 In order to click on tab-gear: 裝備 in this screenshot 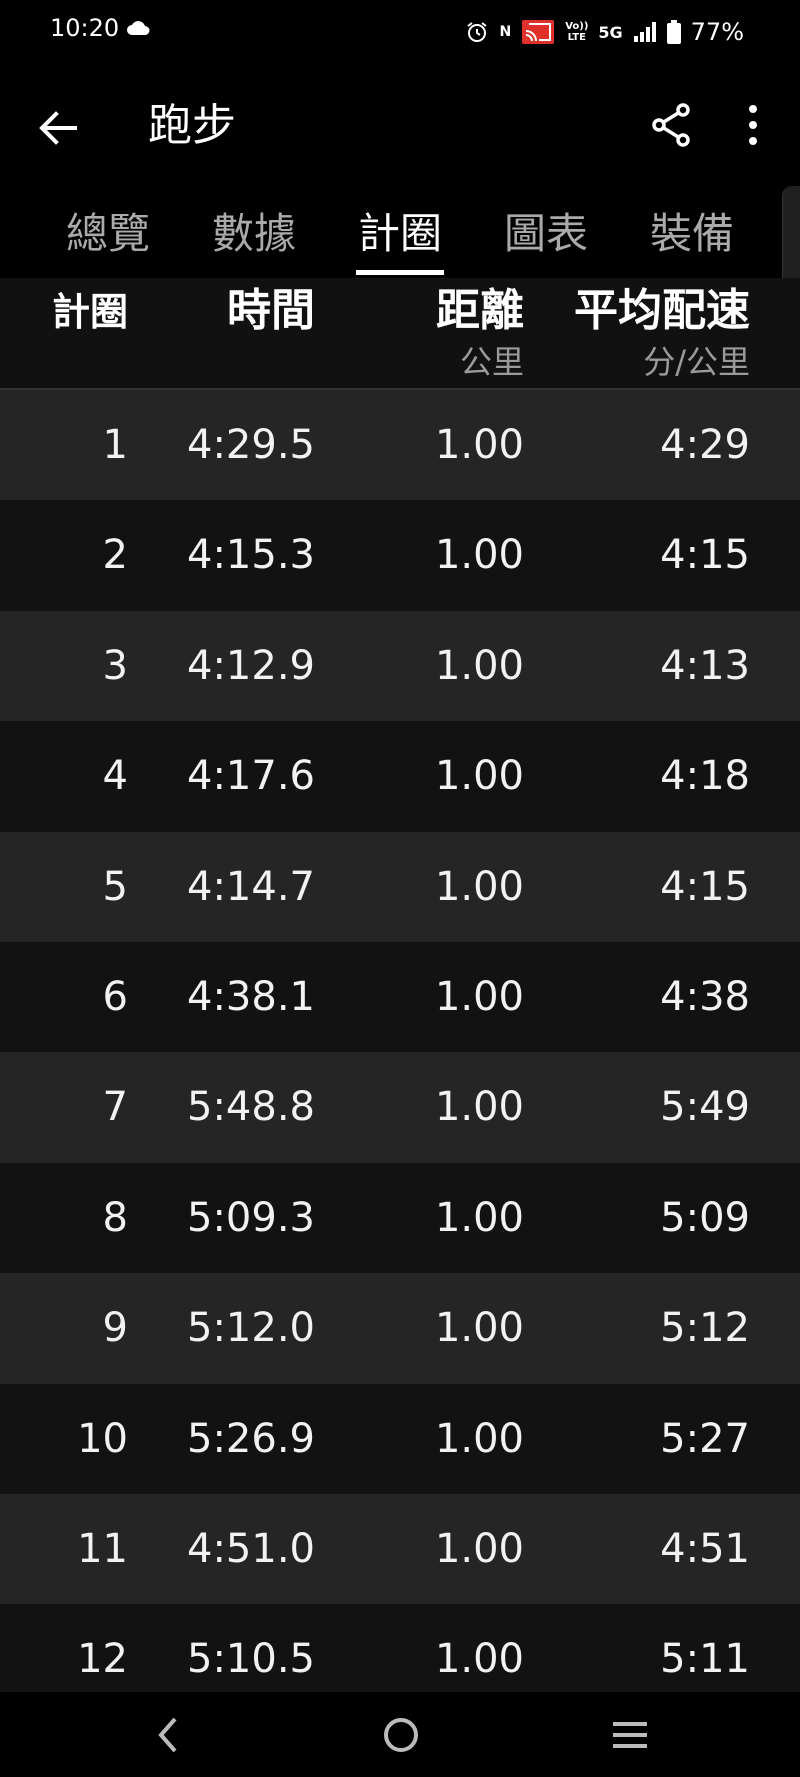, I will do `click(692, 234)`.